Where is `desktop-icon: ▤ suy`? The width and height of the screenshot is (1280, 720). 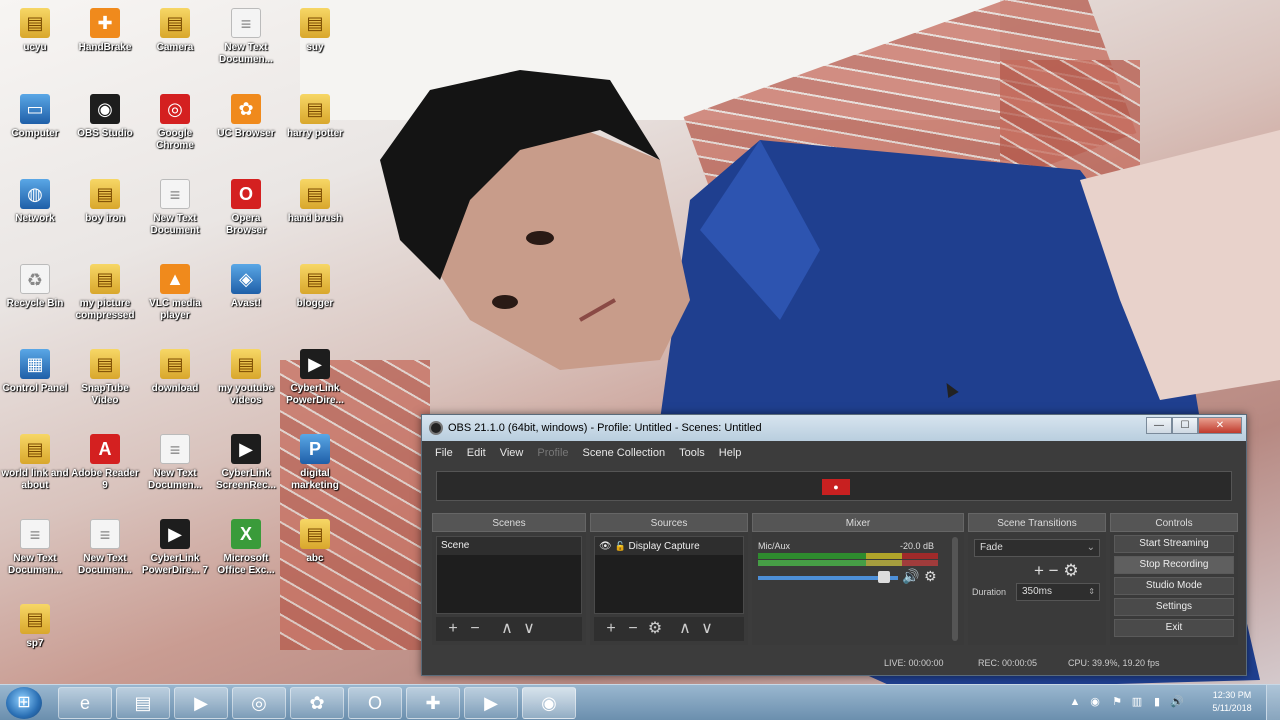 desktop-icon: ▤ suy is located at coordinates (315, 31).